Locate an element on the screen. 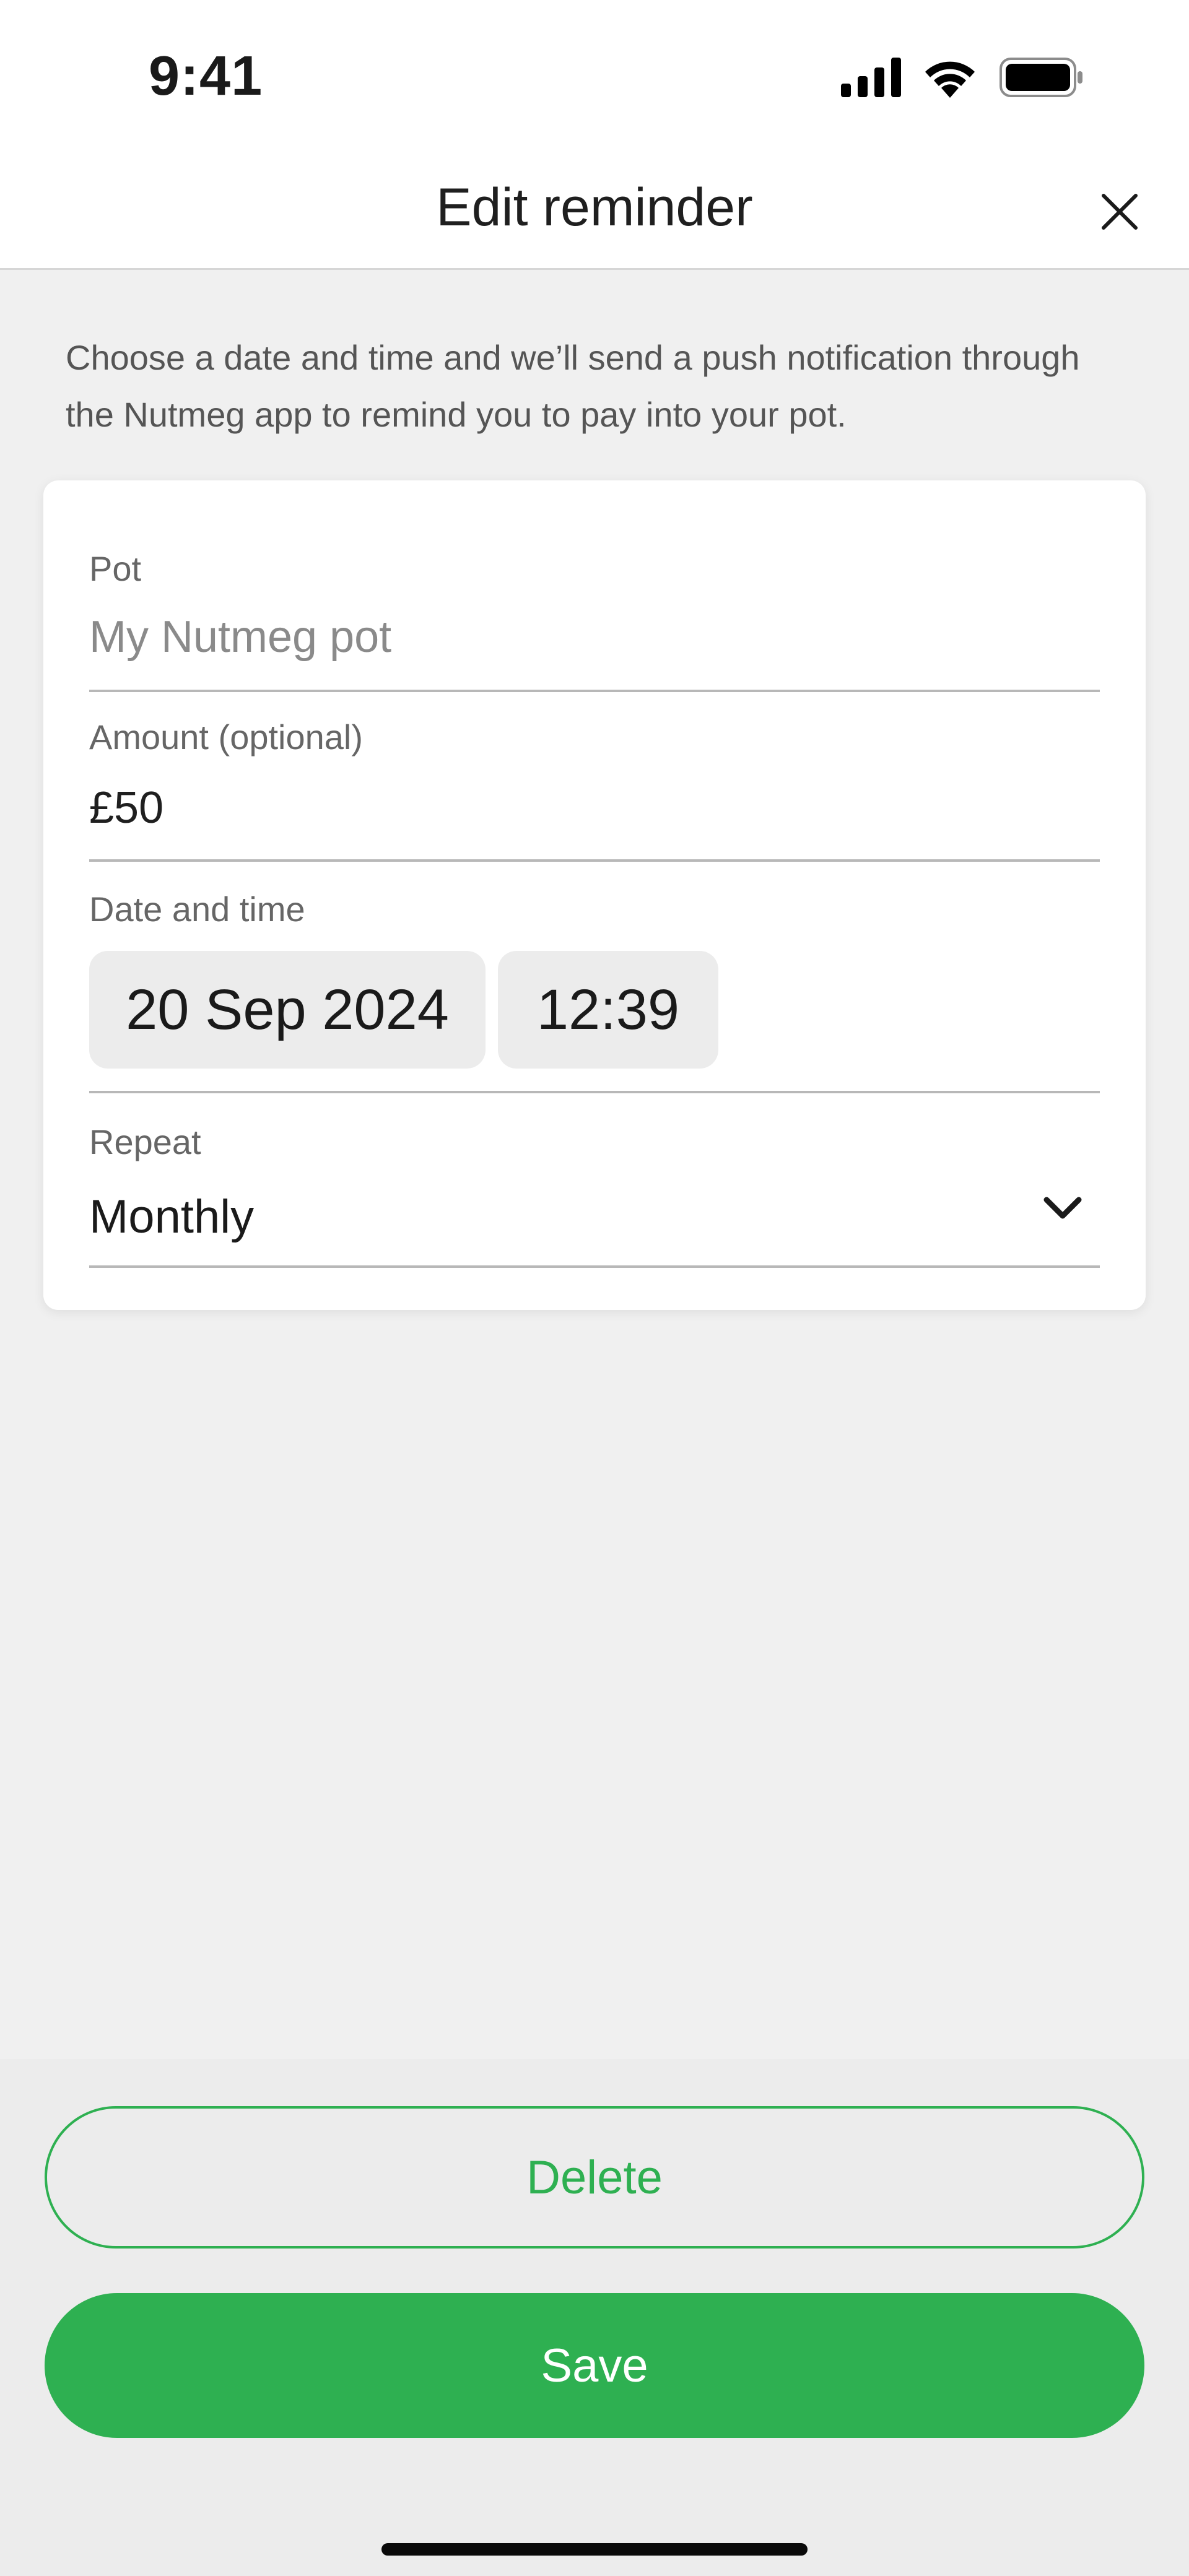 The height and width of the screenshot is (2576, 1189). repeat-label: Repeat is located at coordinates (145, 1141).